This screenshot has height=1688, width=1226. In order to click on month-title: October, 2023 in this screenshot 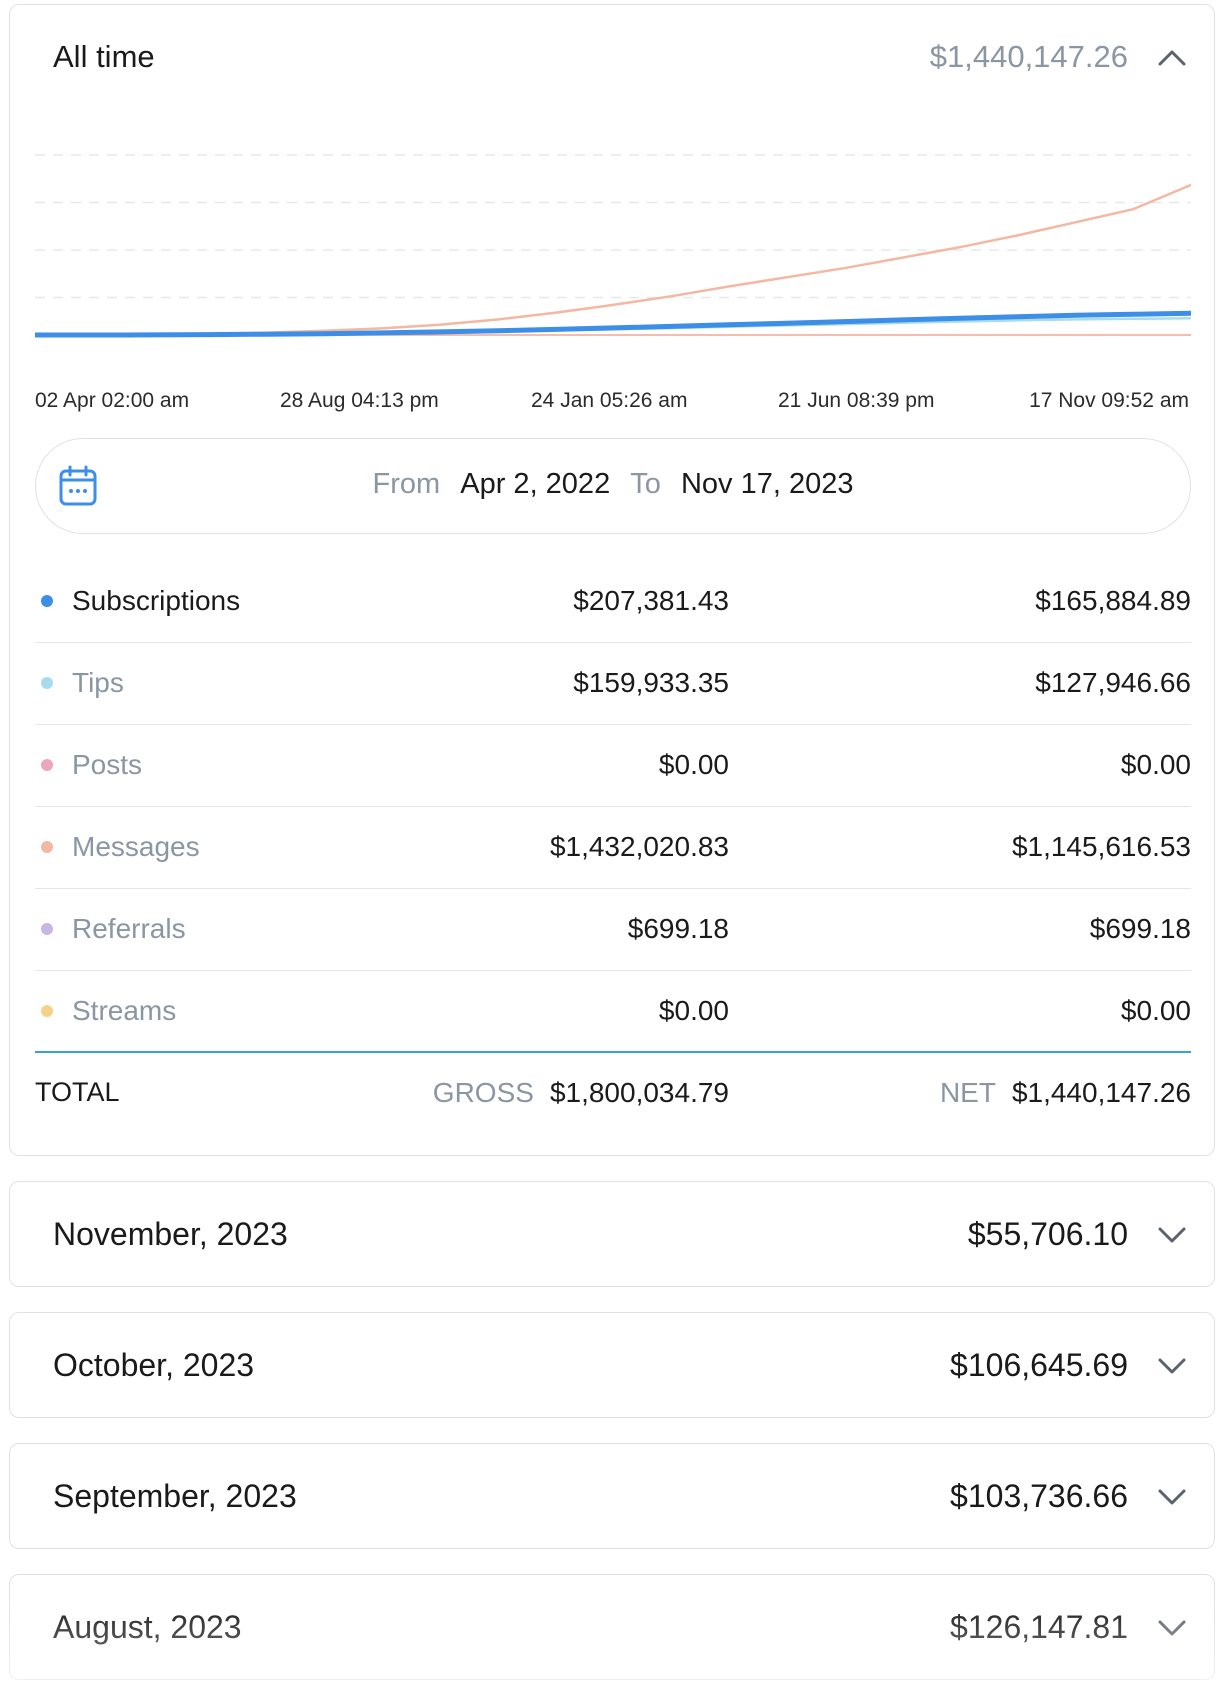, I will do `click(154, 1365)`.